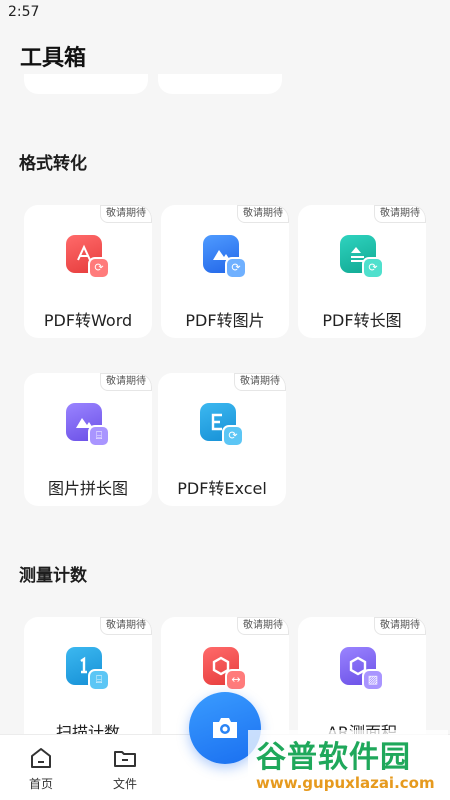  What do you see at coordinates (222, 488) in the screenshot?
I see `tool-label: PDF转Excel` at bounding box center [222, 488].